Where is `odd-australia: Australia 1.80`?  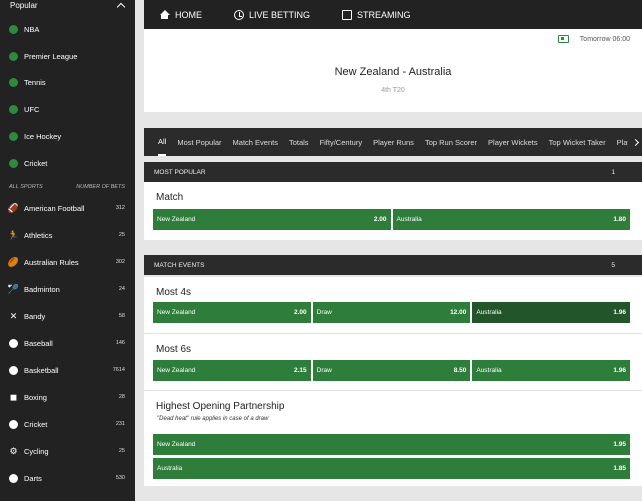
odd-australia: Australia 1.80 is located at coordinates (511, 219).